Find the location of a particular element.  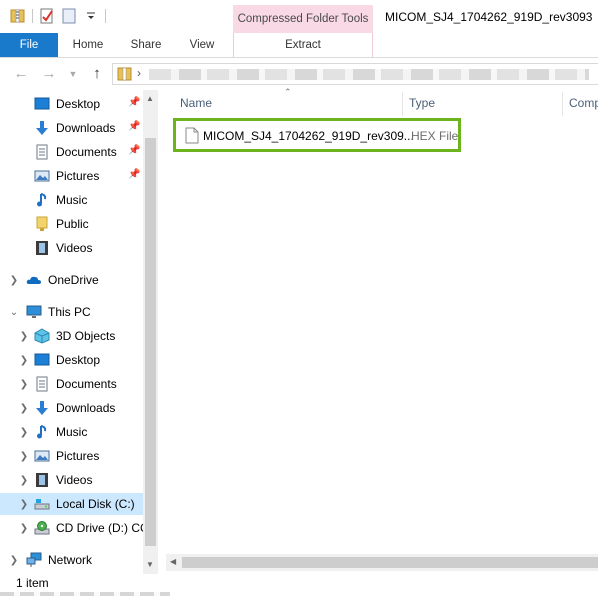

sidebar-item-documents-pc: ❯ Documents is located at coordinates (72, 384).